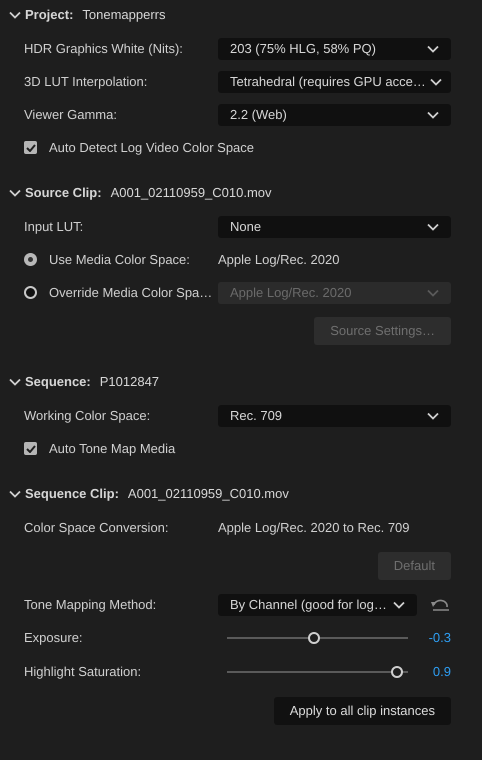 The image size is (482, 760). Describe the element at coordinates (58, 382) in the screenshot. I see `section-title: Sequence:` at that location.